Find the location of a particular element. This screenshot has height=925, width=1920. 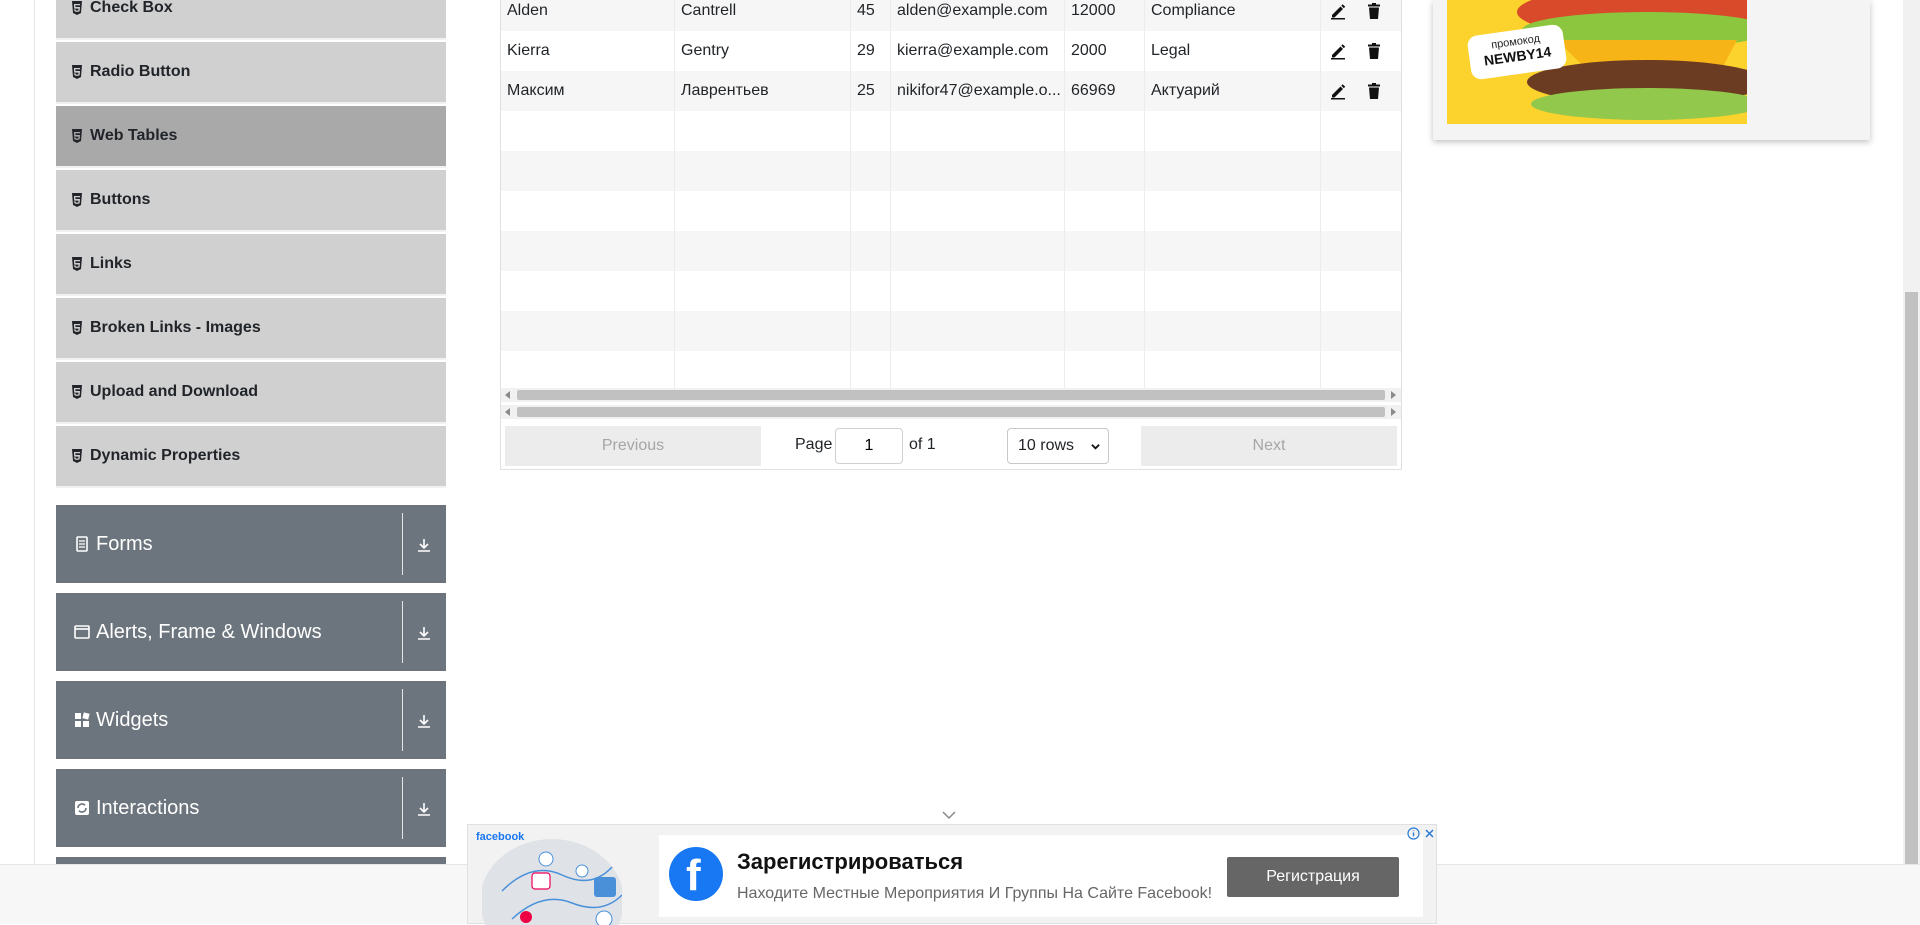

ad-title: Зарегистрироваться is located at coordinates (850, 861).